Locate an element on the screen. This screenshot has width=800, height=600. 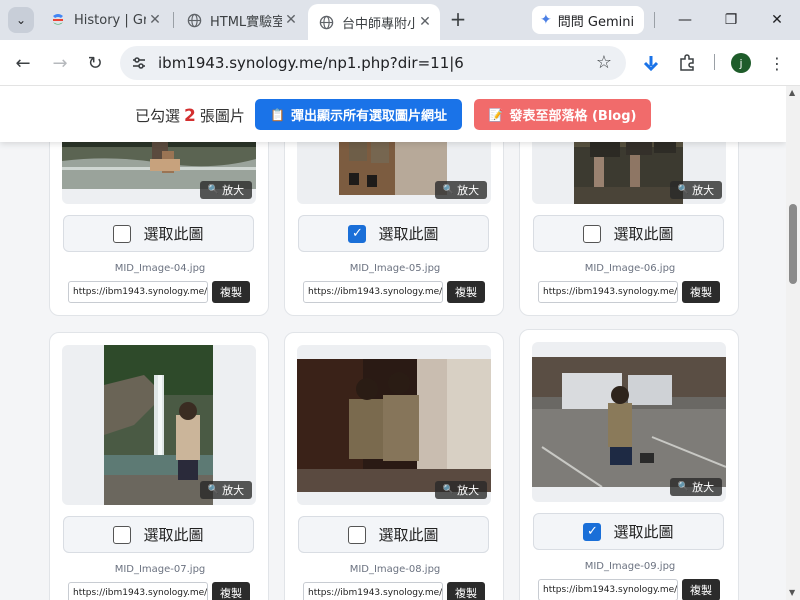
arrow-left-icon: ← is located at coordinates (23, 63).